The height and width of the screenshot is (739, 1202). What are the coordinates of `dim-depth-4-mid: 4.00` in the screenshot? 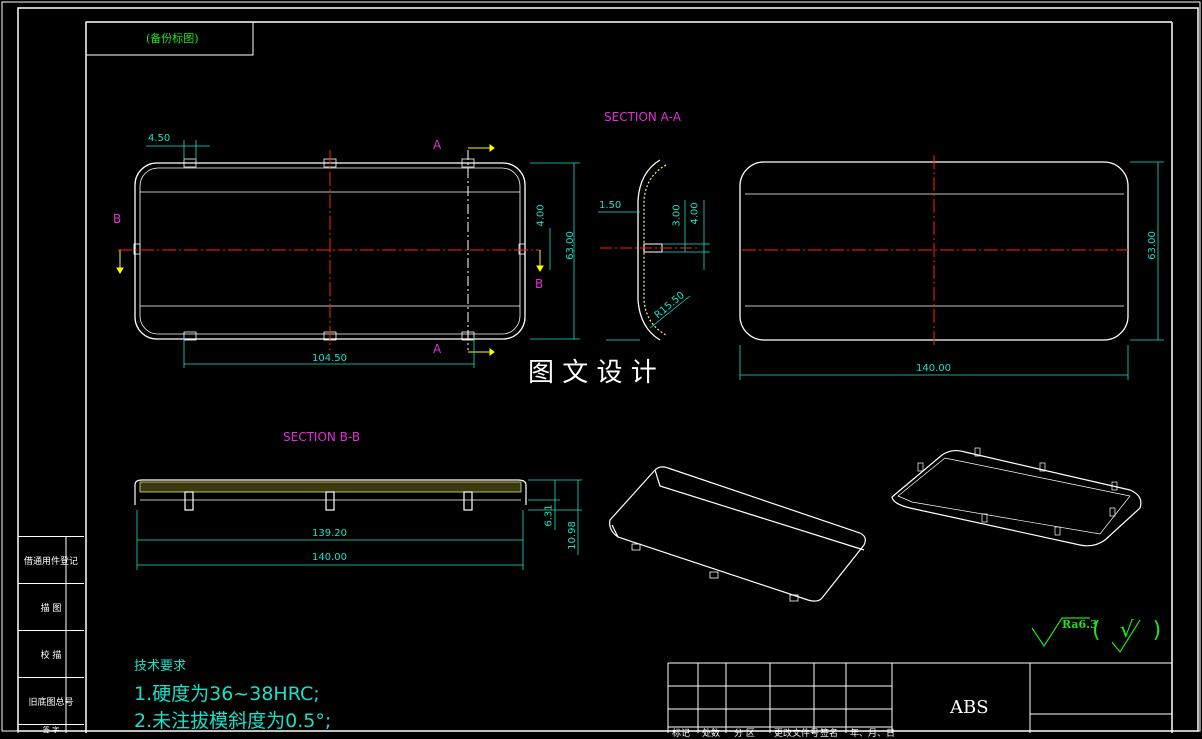 It's located at (695, 213).